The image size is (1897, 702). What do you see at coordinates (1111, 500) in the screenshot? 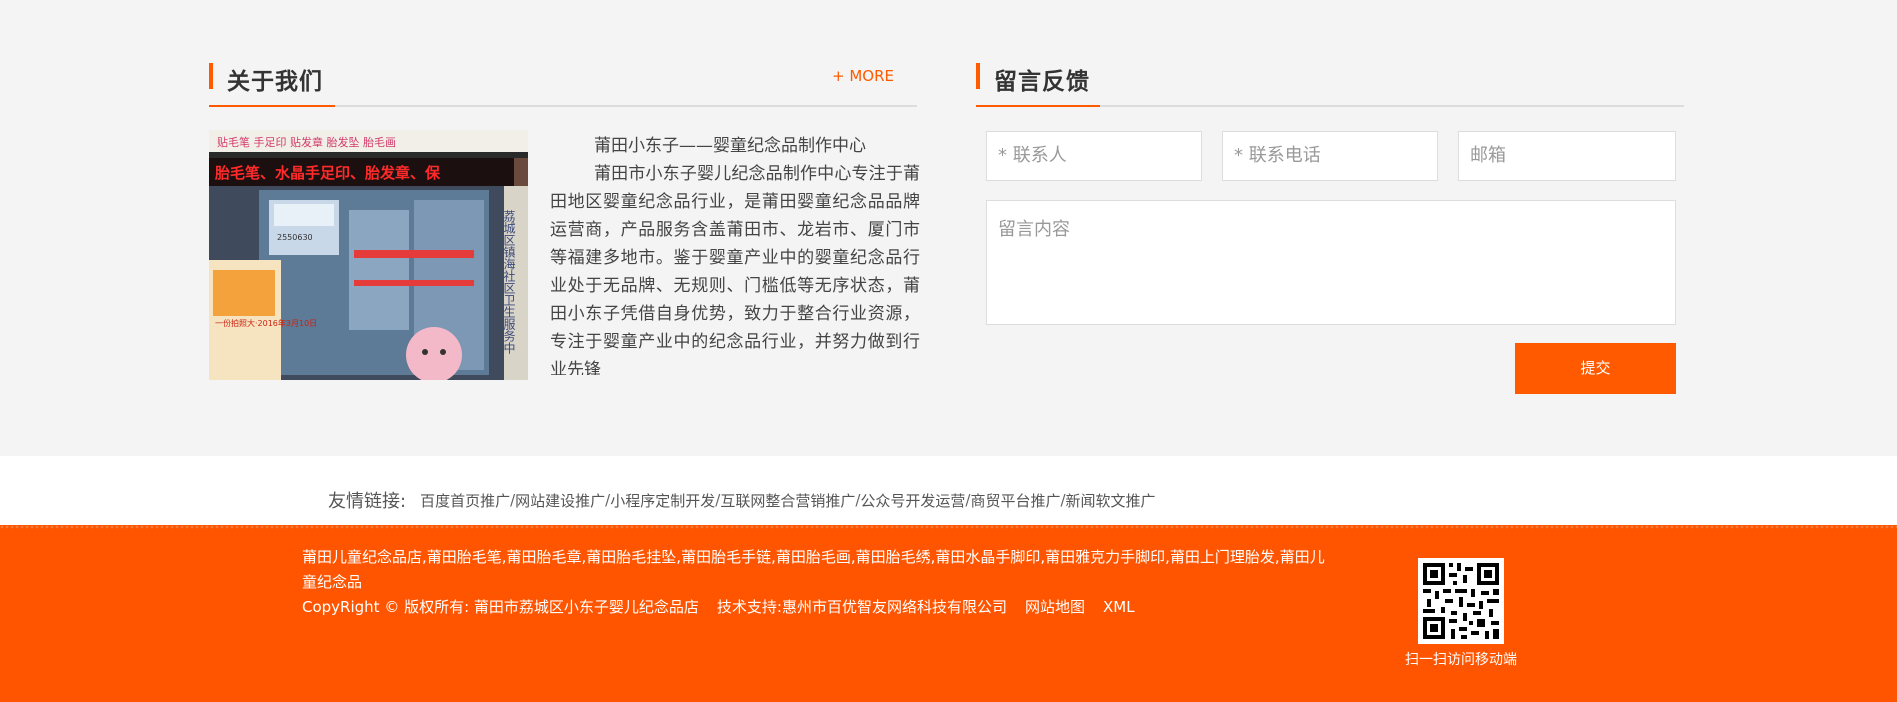
I see `friend-link: 新闻软文推广` at bounding box center [1111, 500].